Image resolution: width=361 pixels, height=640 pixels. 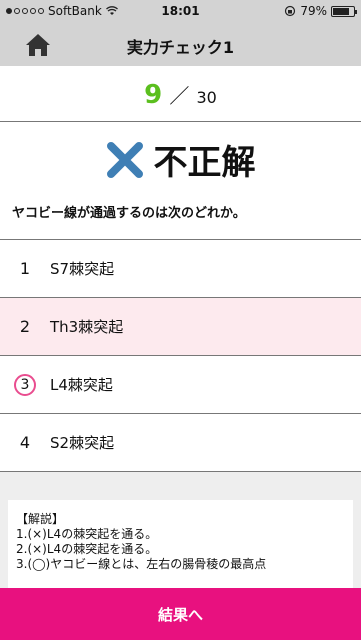 I want to click on explanation-header: 【解説】, so click(x=40, y=519).